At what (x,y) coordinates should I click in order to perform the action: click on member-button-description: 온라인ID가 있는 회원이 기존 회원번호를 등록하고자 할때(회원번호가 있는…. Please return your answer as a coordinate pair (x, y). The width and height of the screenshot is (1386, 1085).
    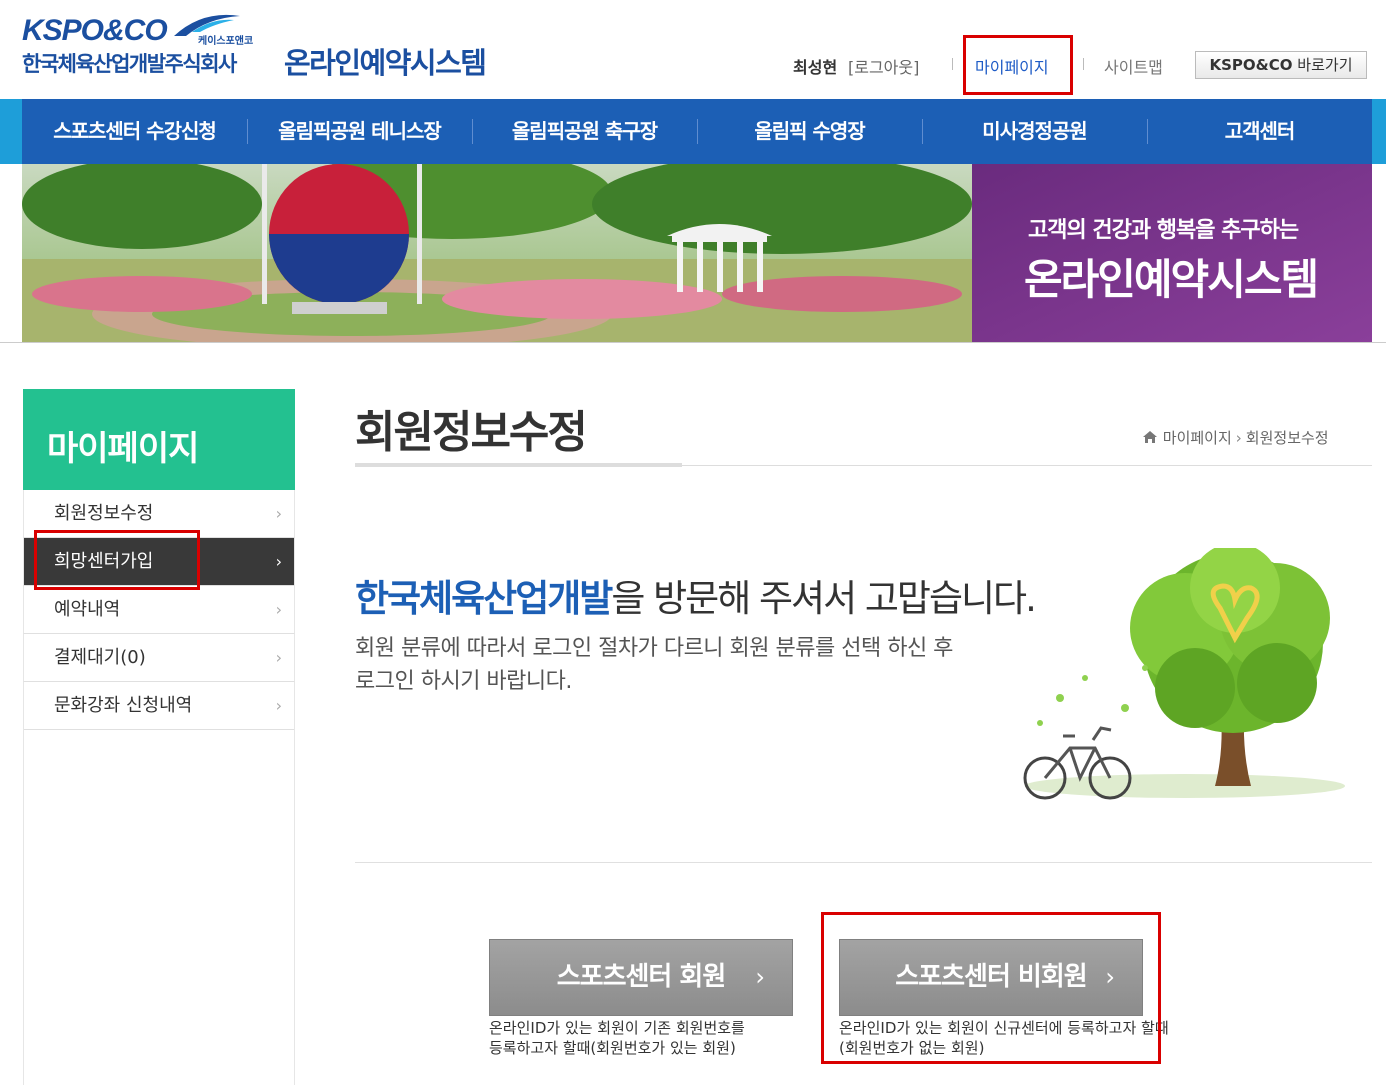
    Looking at the image, I should click on (649, 1038).